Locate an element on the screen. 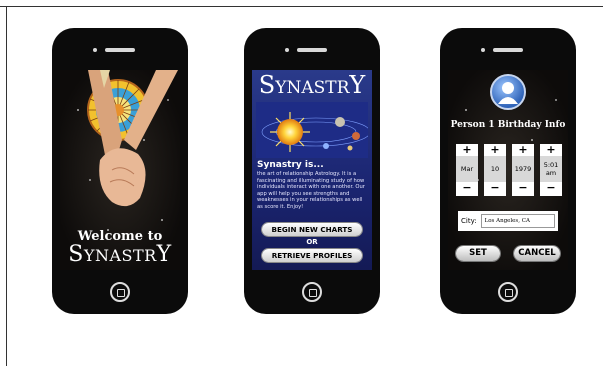 The height and width of the screenshot is (366, 603). retrieve-profiles-button: RETRIEVE PROFILES is located at coordinates (312, 255).